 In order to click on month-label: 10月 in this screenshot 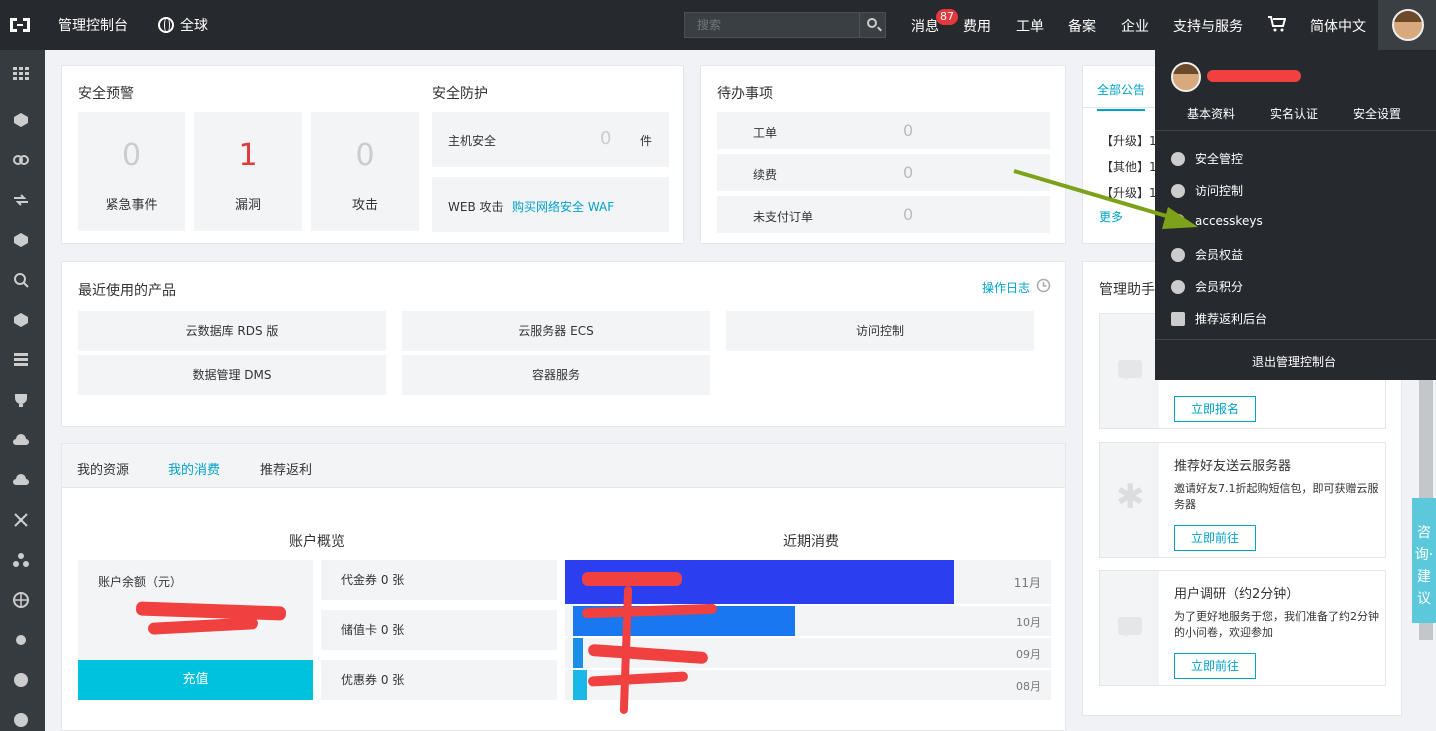, I will do `click(1028, 622)`.